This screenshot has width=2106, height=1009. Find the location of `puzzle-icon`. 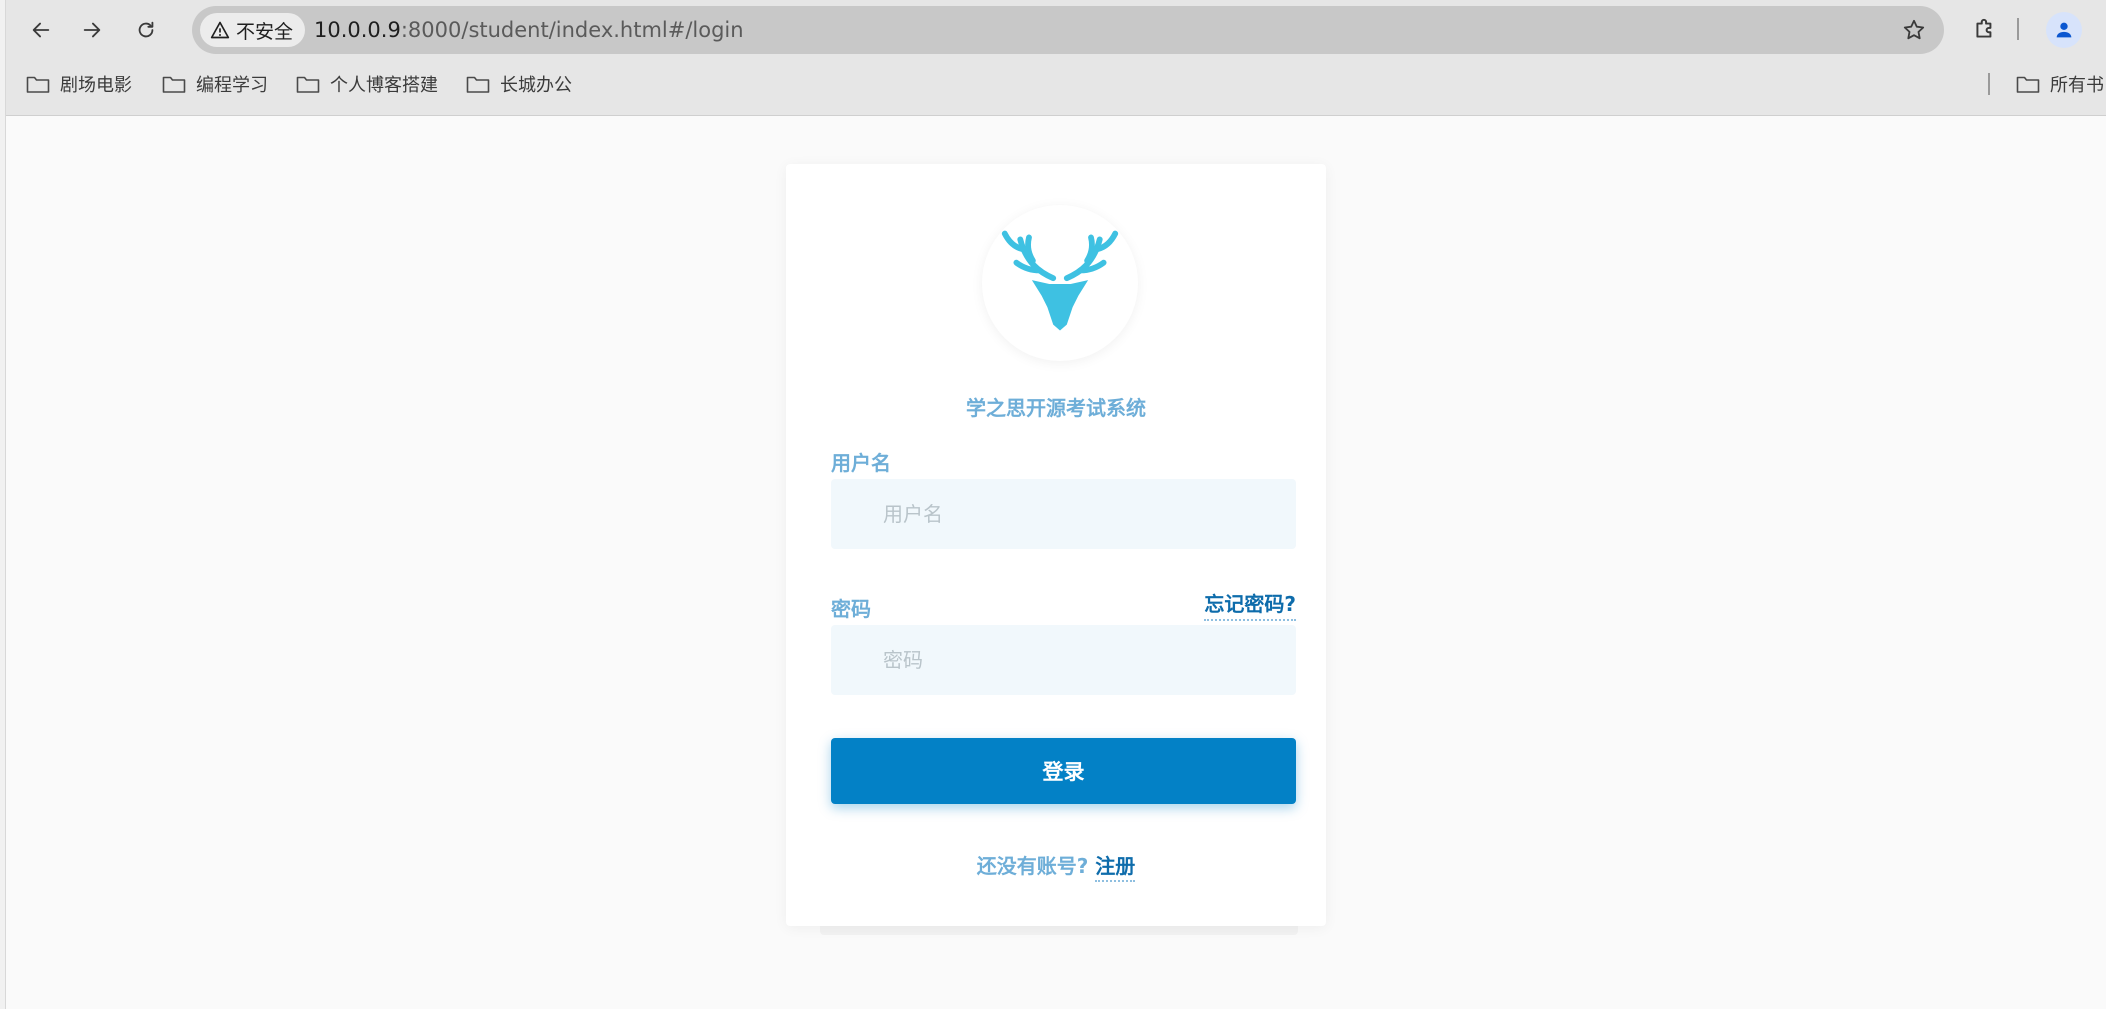

puzzle-icon is located at coordinates (1984, 28).